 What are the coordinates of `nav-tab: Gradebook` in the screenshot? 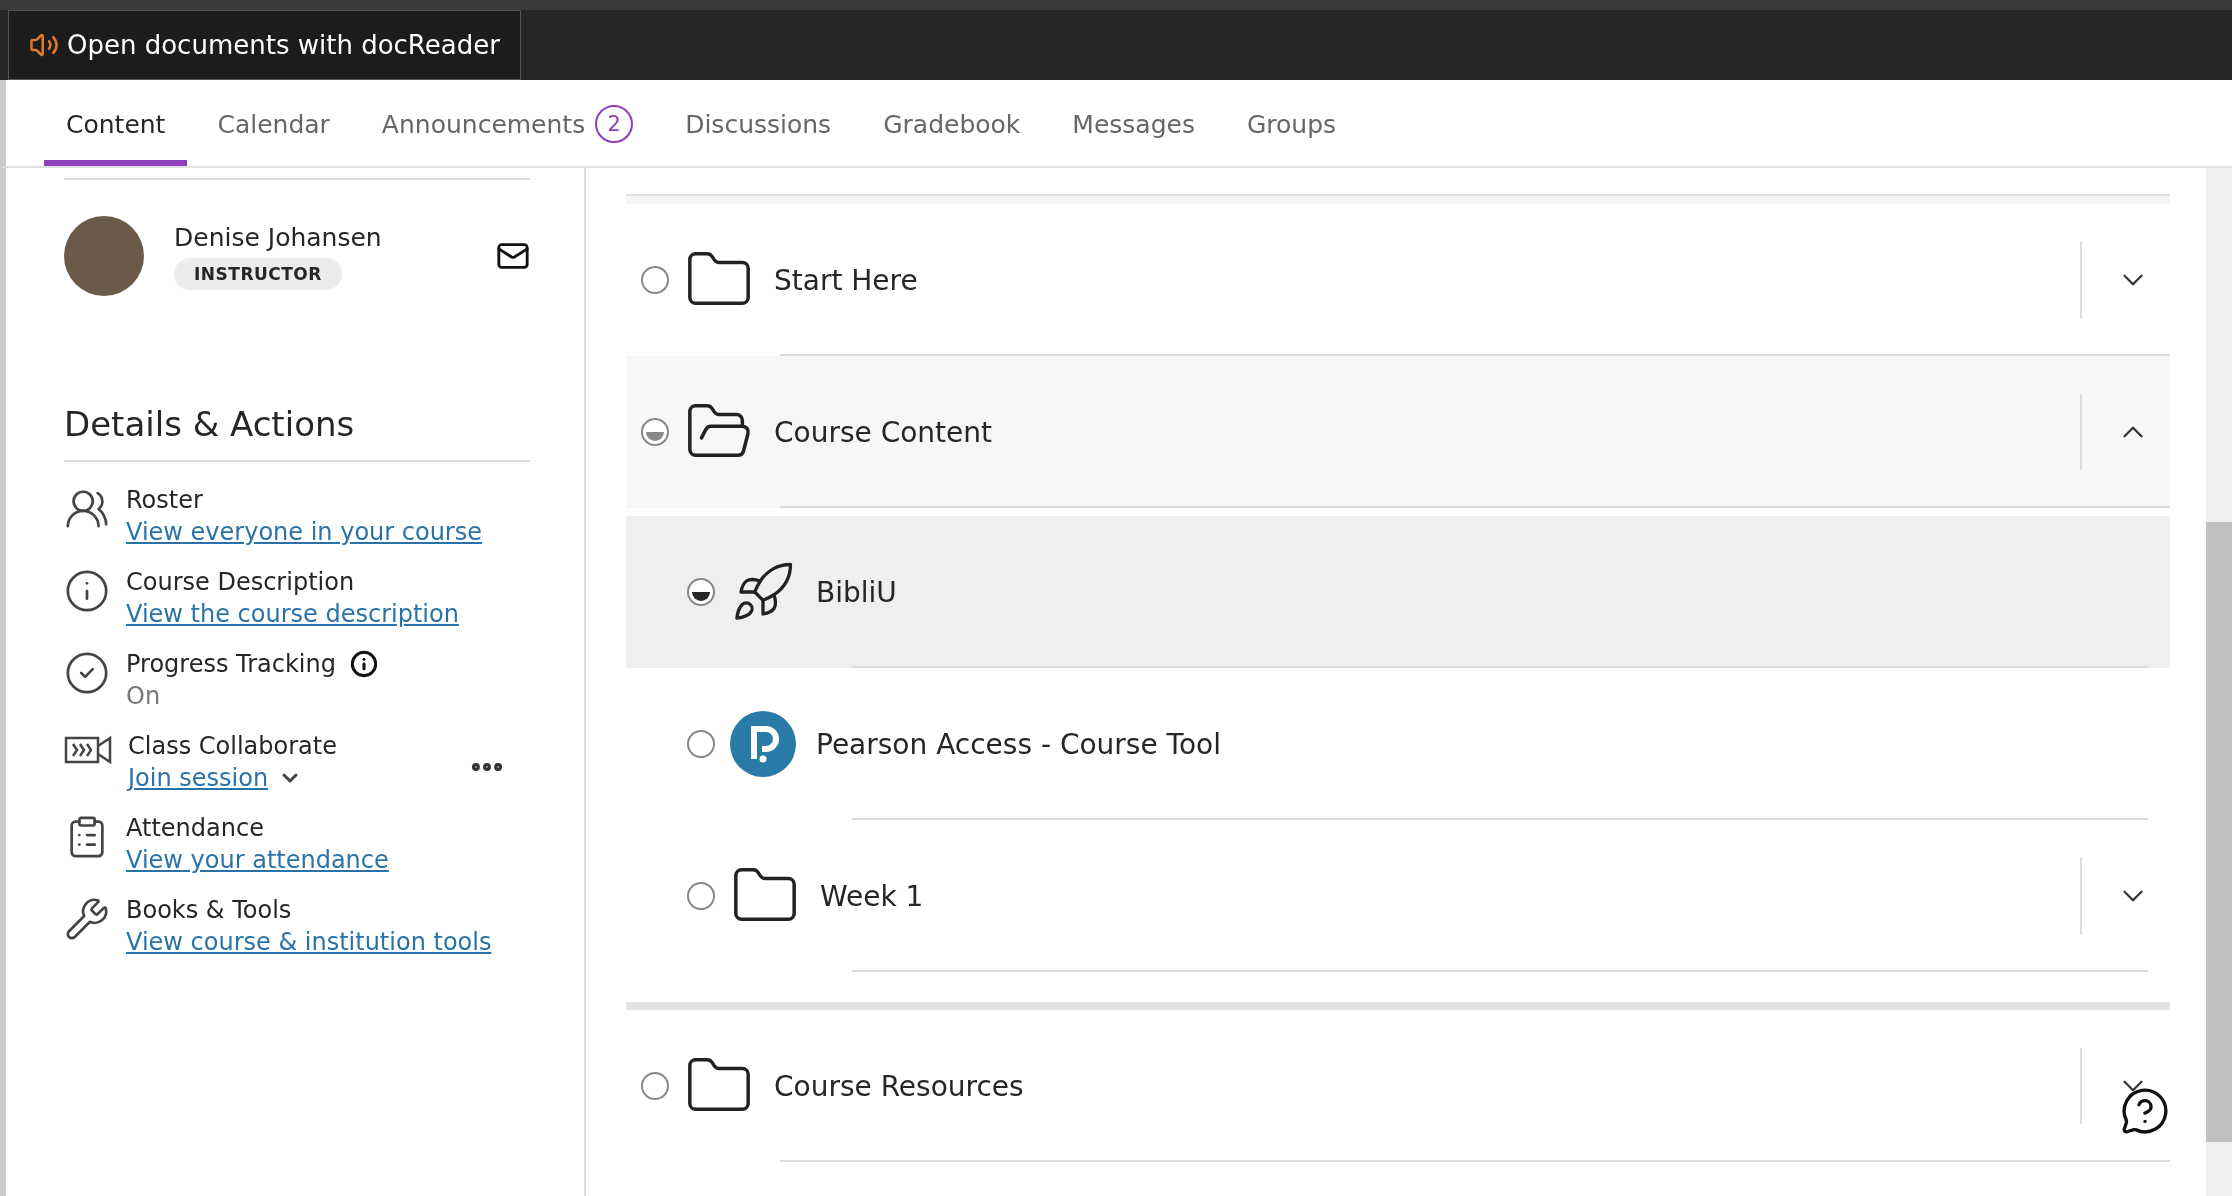 It's located at (952, 123).